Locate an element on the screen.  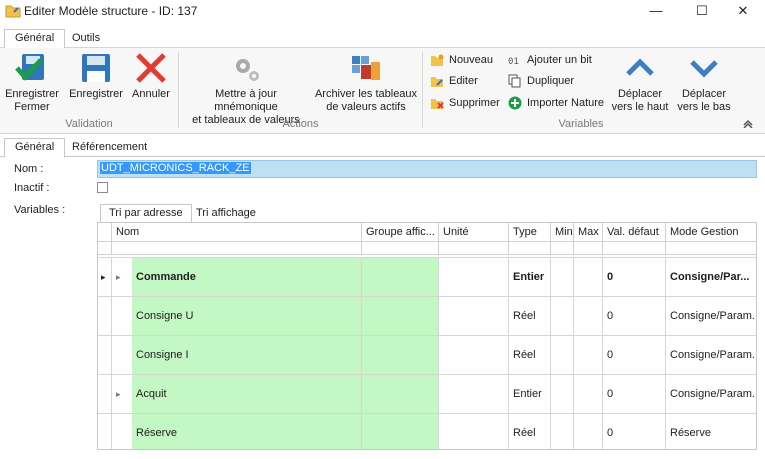
ribbon-tab-general: Général is located at coordinates (35, 39).